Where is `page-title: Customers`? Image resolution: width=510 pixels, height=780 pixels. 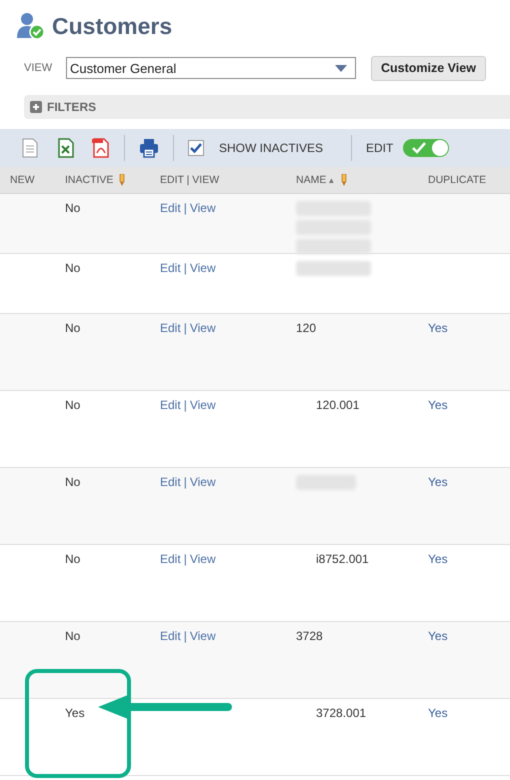
page-title: Customers is located at coordinates (112, 26).